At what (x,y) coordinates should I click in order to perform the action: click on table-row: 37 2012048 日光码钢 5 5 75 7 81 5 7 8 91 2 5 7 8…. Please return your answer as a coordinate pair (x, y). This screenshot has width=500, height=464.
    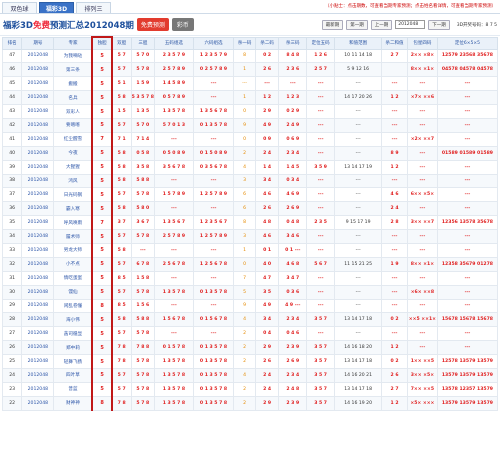
    Looking at the image, I should click on (250, 195).